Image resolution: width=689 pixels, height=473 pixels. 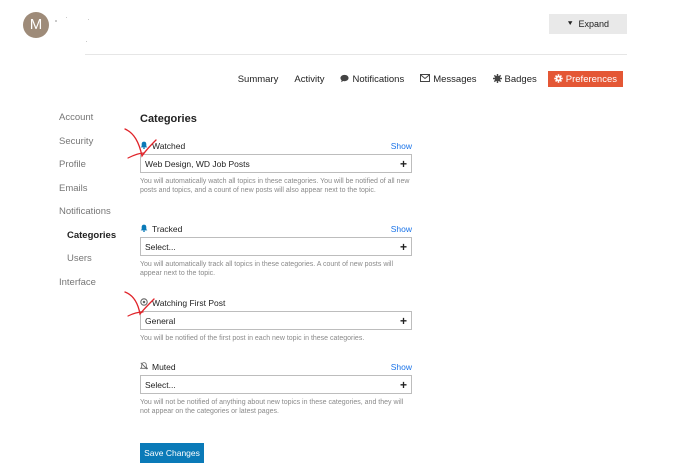 I want to click on muted-label: Muted, so click(x=164, y=367).